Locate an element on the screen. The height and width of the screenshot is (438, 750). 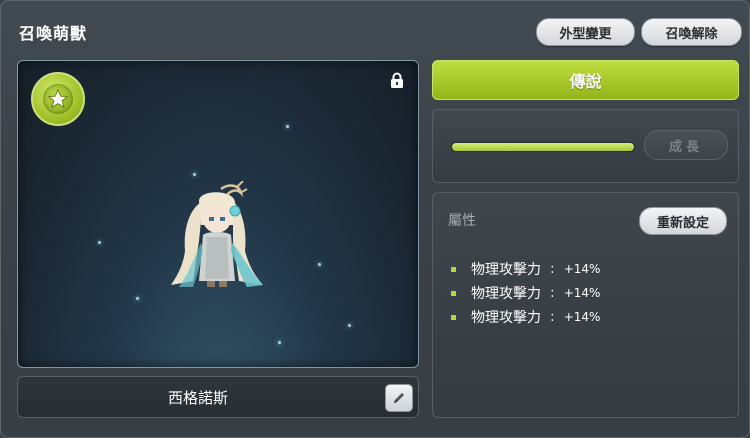
lock-icon is located at coordinates (397, 80).